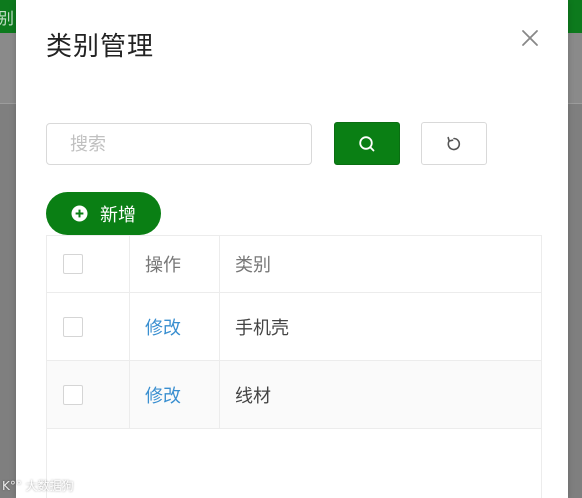 The height and width of the screenshot is (498, 582). Describe the element at coordinates (179, 144) in the screenshot. I see `search-input` at that location.